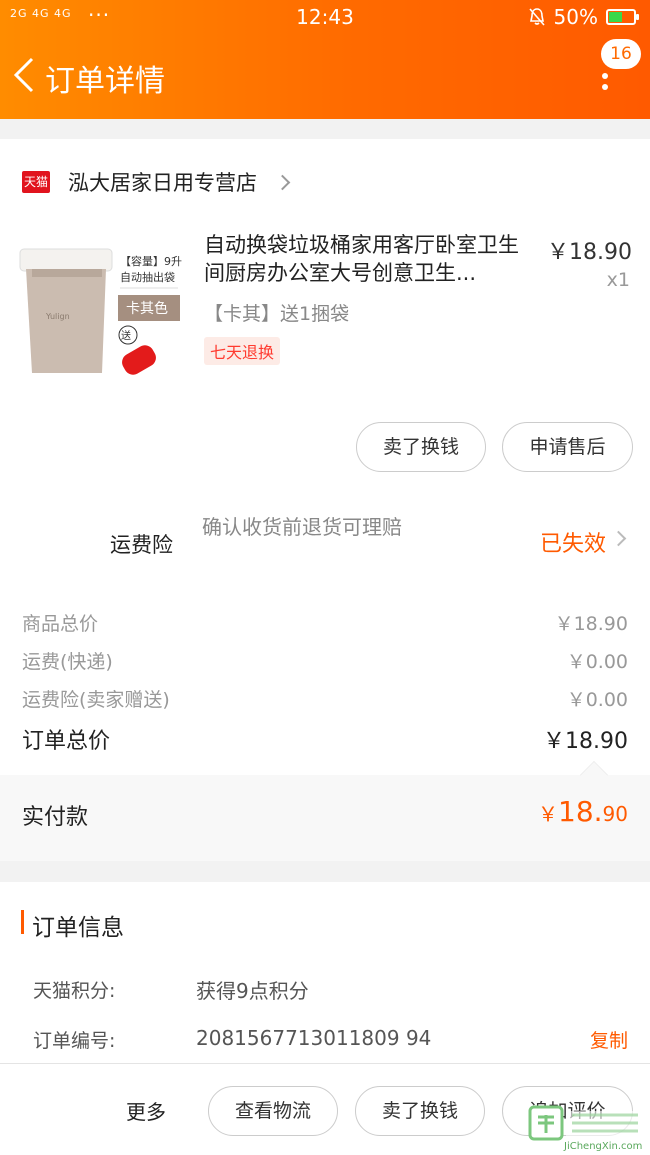  What do you see at coordinates (66, 741) in the screenshot?
I see `order-total-label: 订单总价` at bounding box center [66, 741].